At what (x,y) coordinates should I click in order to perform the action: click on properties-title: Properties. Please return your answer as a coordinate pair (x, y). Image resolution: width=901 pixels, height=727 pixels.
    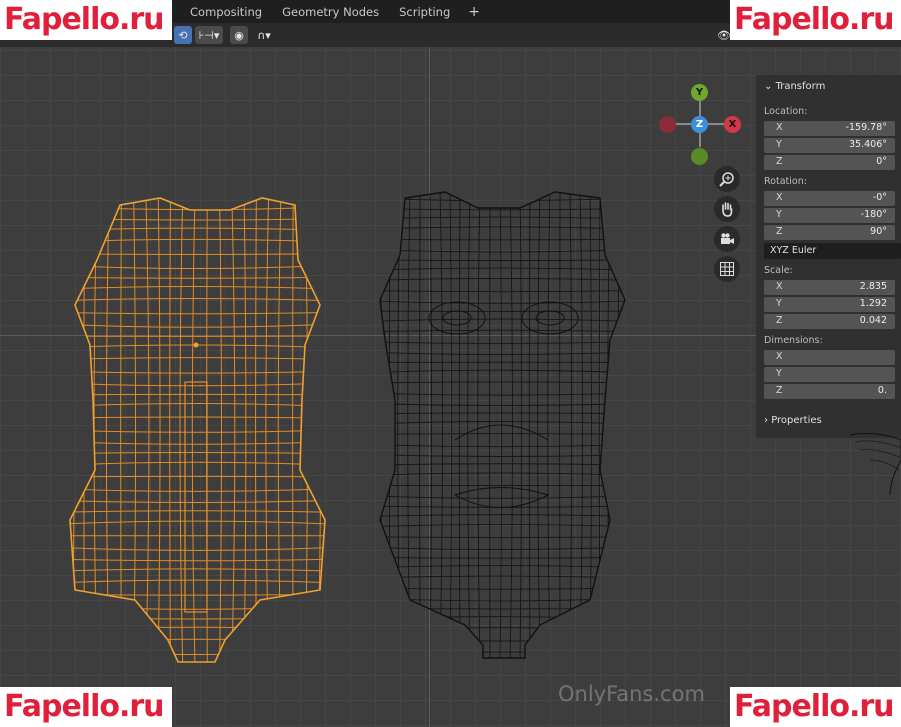
    Looking at the image, I should click on (796, 420).